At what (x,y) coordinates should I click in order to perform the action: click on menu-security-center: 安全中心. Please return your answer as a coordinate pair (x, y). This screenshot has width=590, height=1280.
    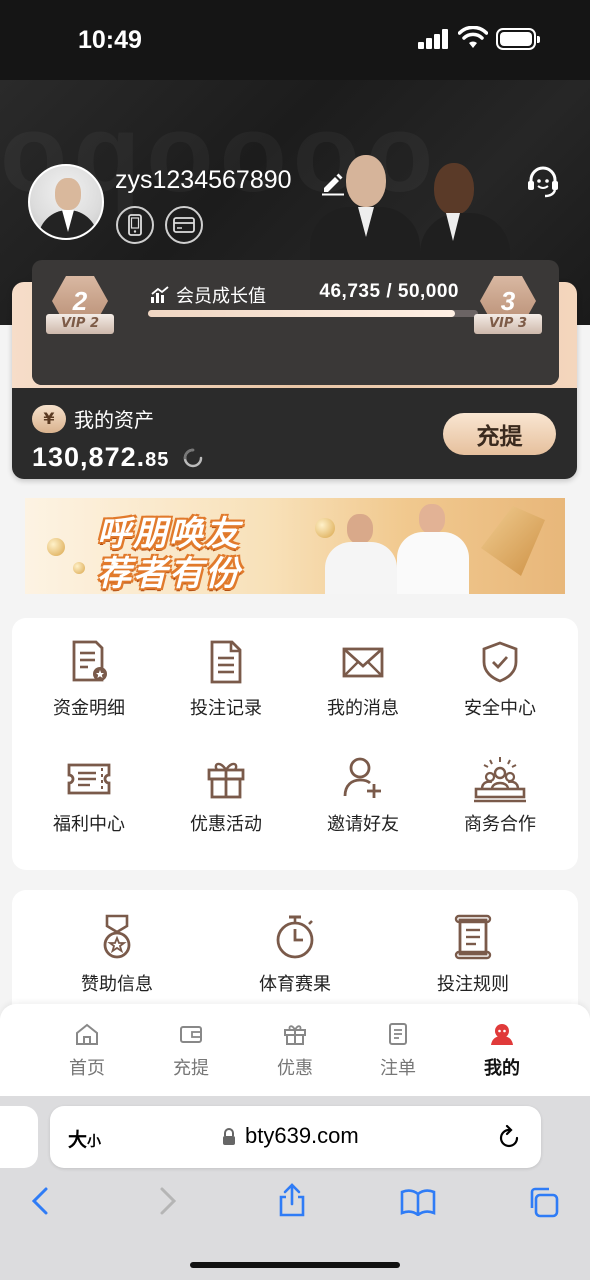
    Looking at the image, I should click on (500, 680).